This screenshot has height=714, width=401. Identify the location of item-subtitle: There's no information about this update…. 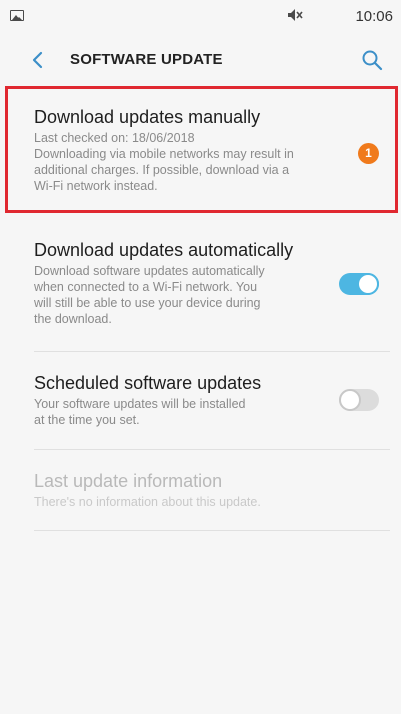
(186, 502).